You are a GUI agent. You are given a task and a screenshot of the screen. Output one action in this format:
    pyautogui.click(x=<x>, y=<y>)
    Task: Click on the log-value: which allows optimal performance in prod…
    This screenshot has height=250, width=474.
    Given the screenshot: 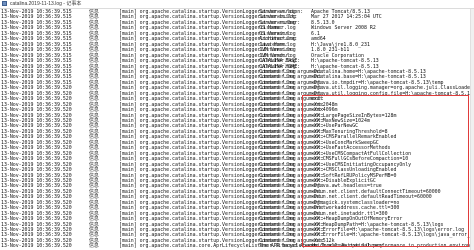 What is the action you would take?
    pyautogui.click(x=392, y=246)
    